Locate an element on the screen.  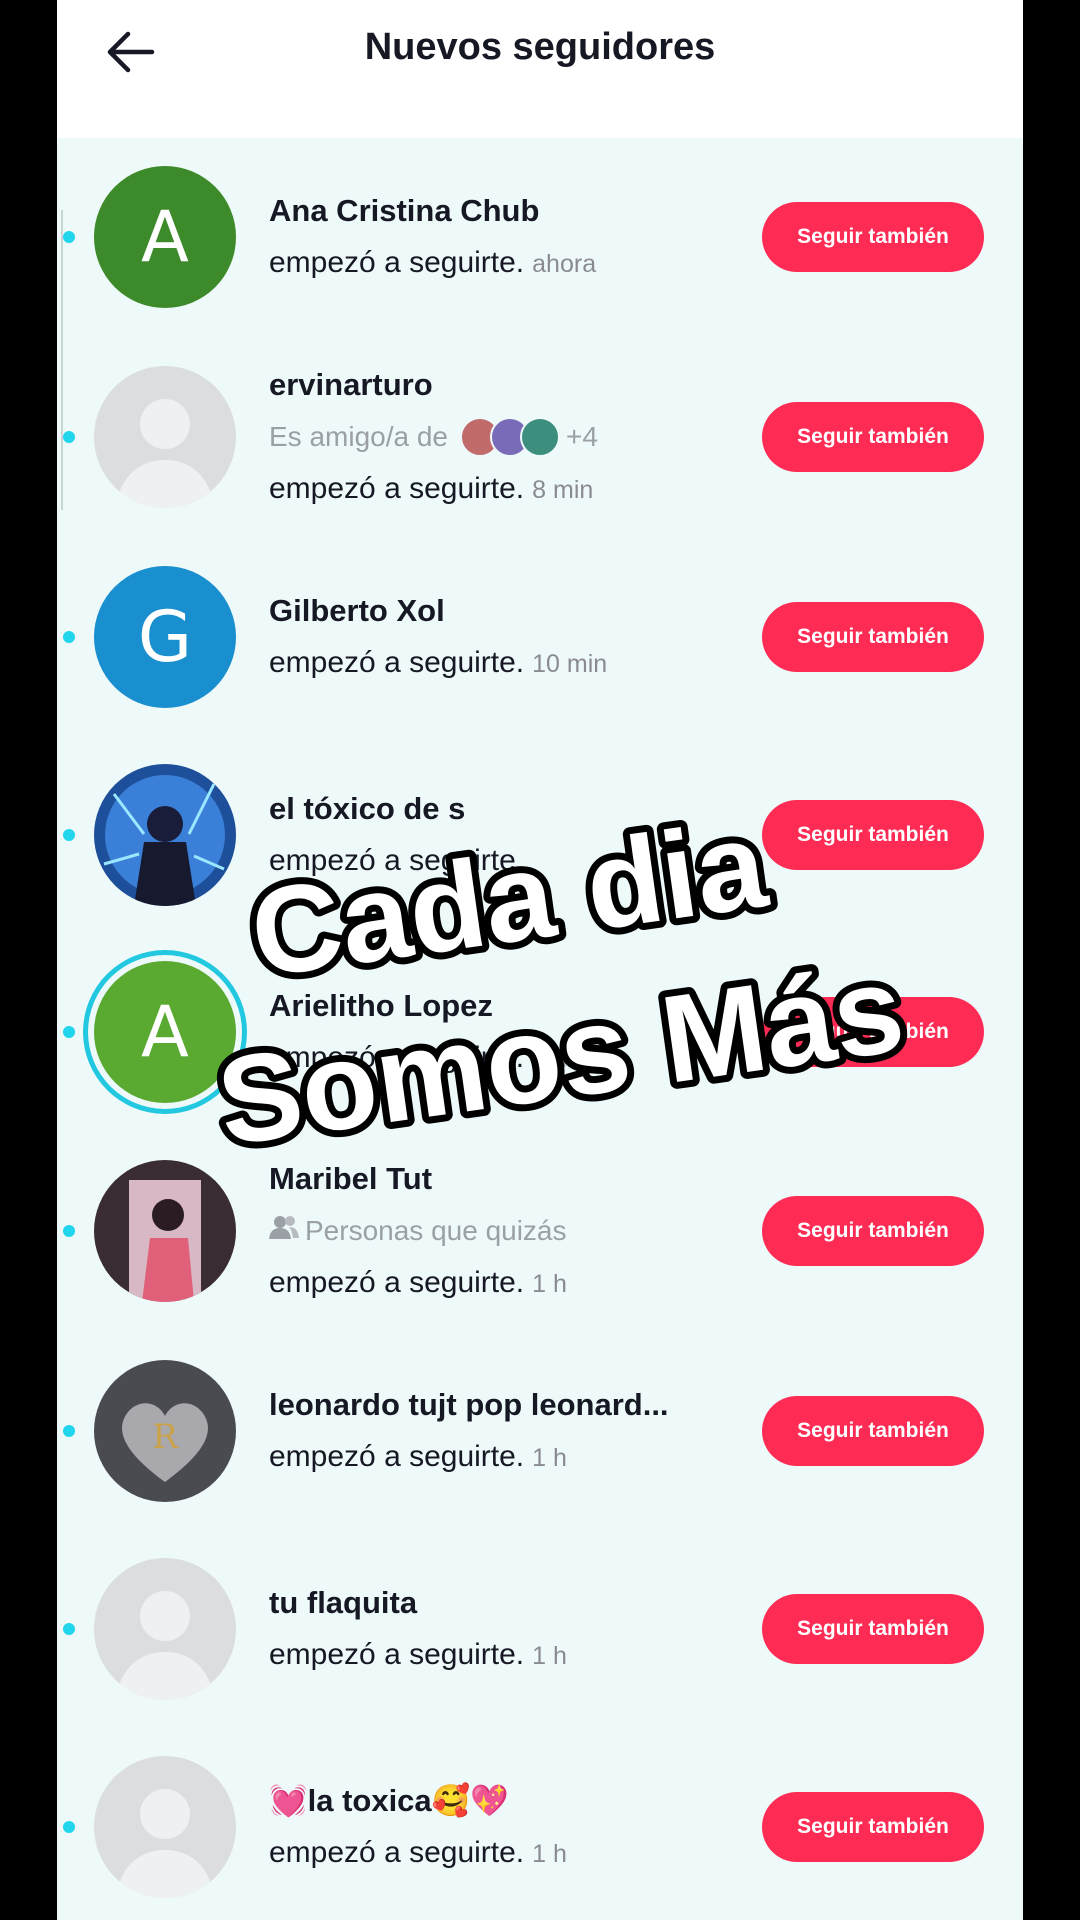
follower-name: Ana Cristina Chub is located at coordinates (509, 211).